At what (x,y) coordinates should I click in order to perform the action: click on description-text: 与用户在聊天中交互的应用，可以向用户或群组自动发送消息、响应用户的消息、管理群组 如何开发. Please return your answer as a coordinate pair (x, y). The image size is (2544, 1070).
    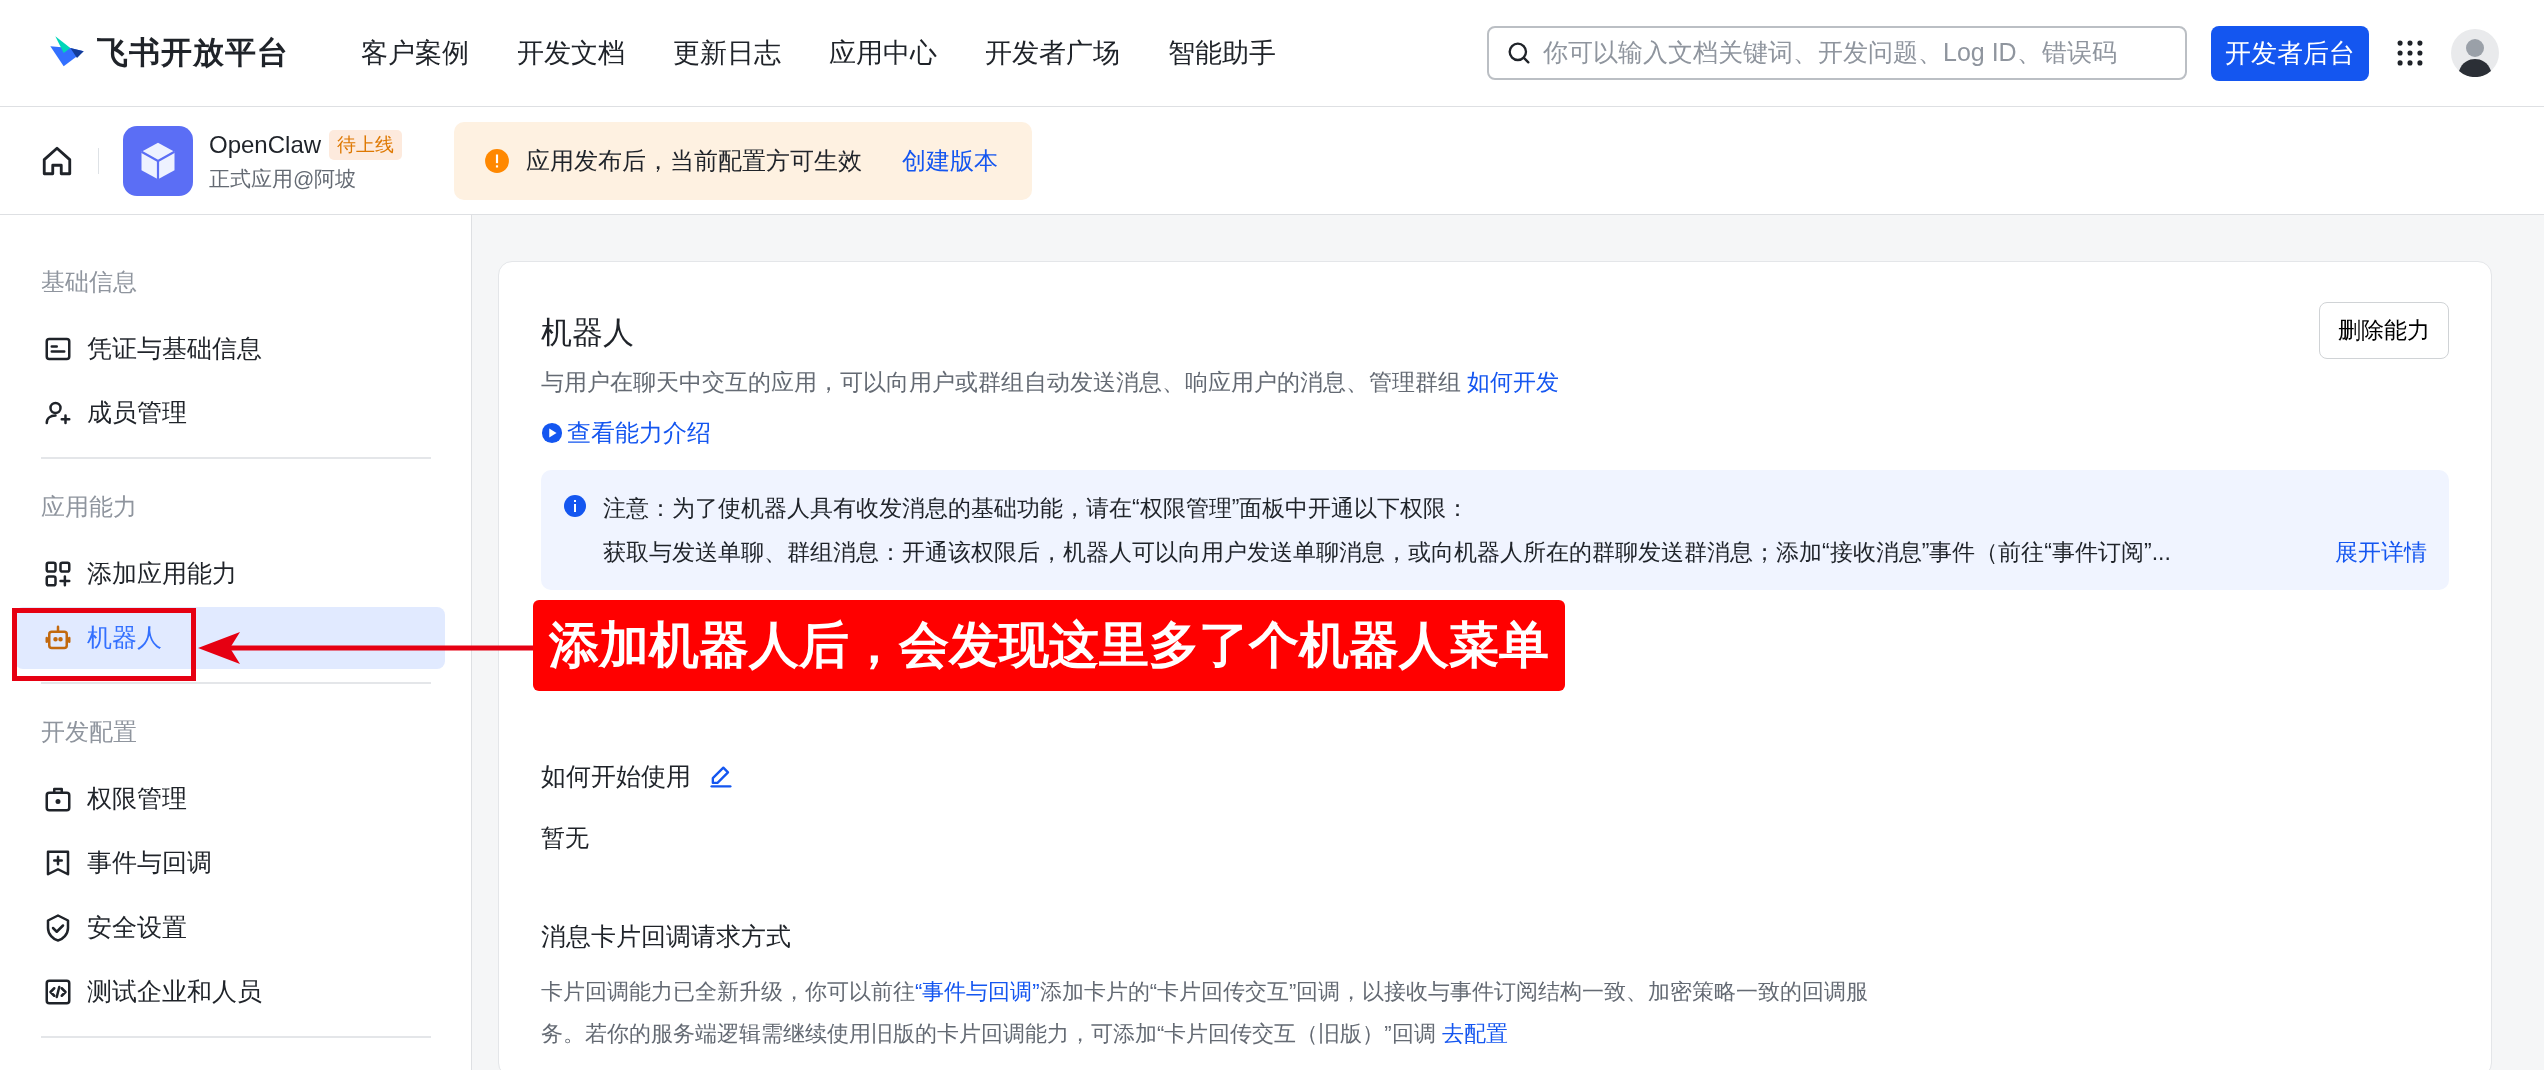
    Looking at the image, I should click on (1050, 382).